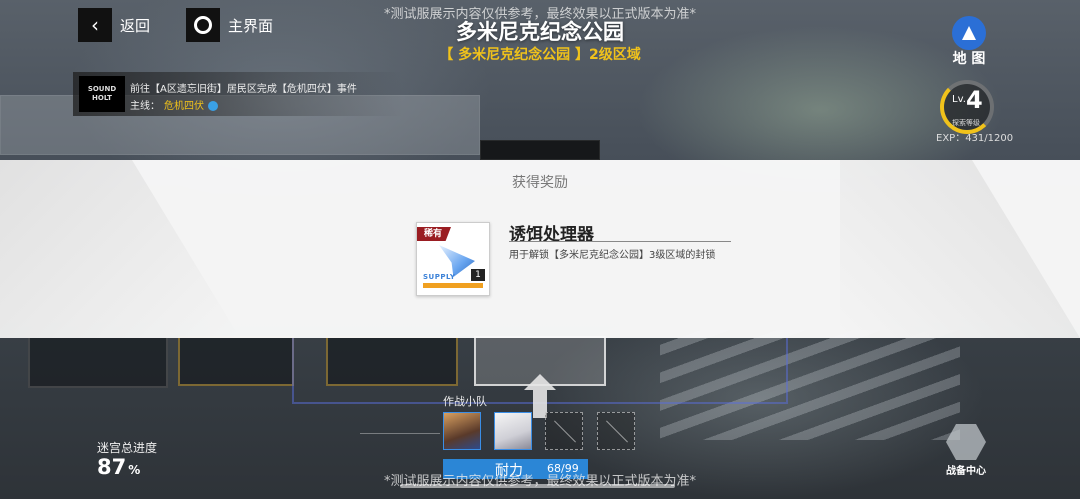 The width and height of the screenshot is (1080, 499). What do you see at coordinates (974, 100) in the screenshot?
I see `level-value: 4` at bounding box center [974, 100].